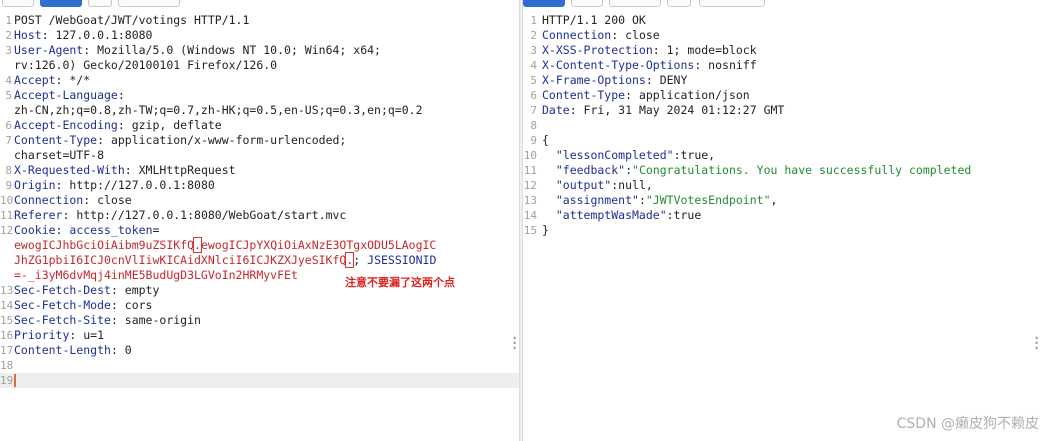  Describe the element at coordinates (260, 170) in the screenshot. I see `request-line: 8 X-Requested-With: XMLHttpRequest` at that location.